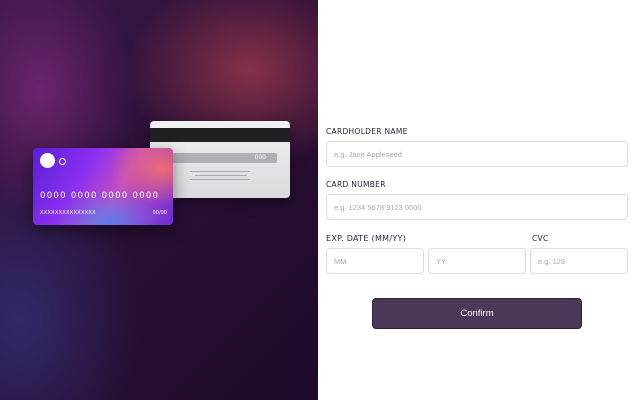  Describe the element at coordinates (220, 135) in the screenshot. I see `magnetic-stripe` at that location.